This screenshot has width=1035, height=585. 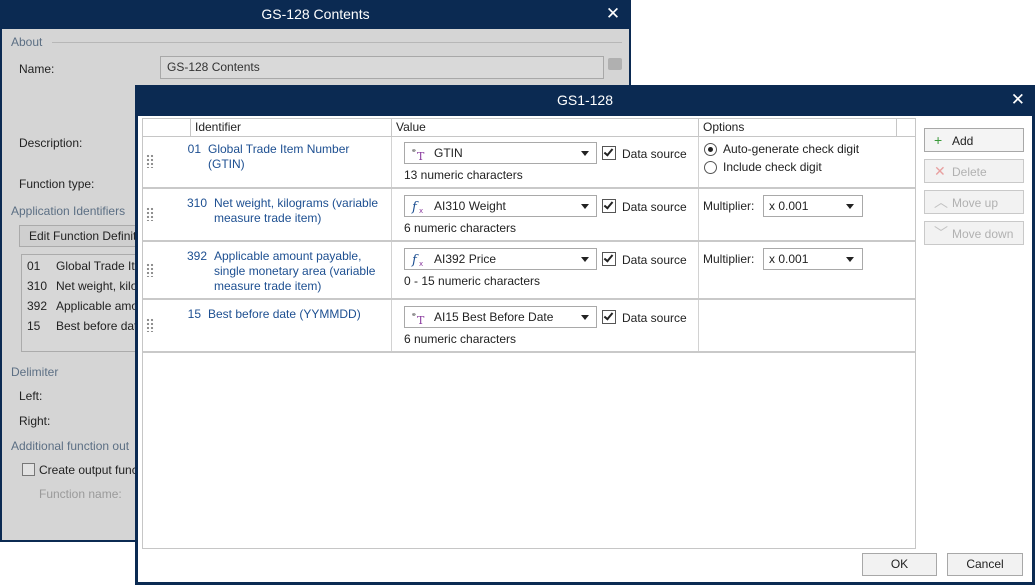 I want to click on move-down-button: ﹀ Move down, so click(x=974, y=233).